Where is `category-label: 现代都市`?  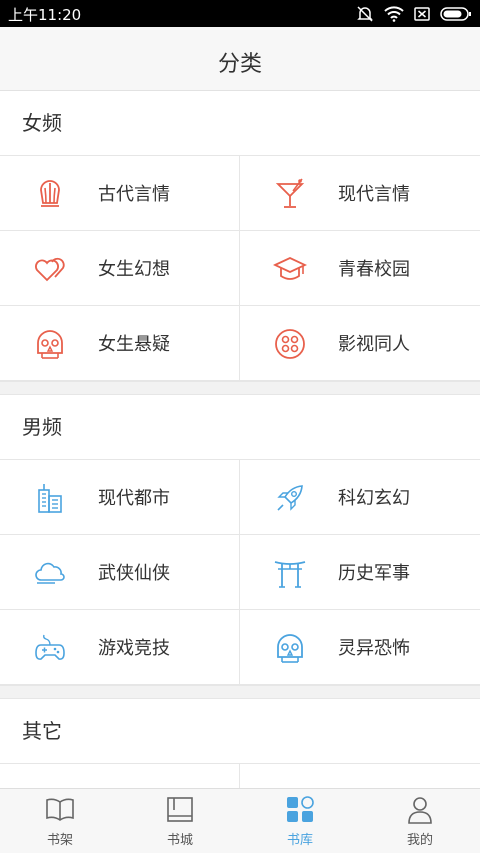 category-label: 现代都市 is located at coordinates (134, 498).